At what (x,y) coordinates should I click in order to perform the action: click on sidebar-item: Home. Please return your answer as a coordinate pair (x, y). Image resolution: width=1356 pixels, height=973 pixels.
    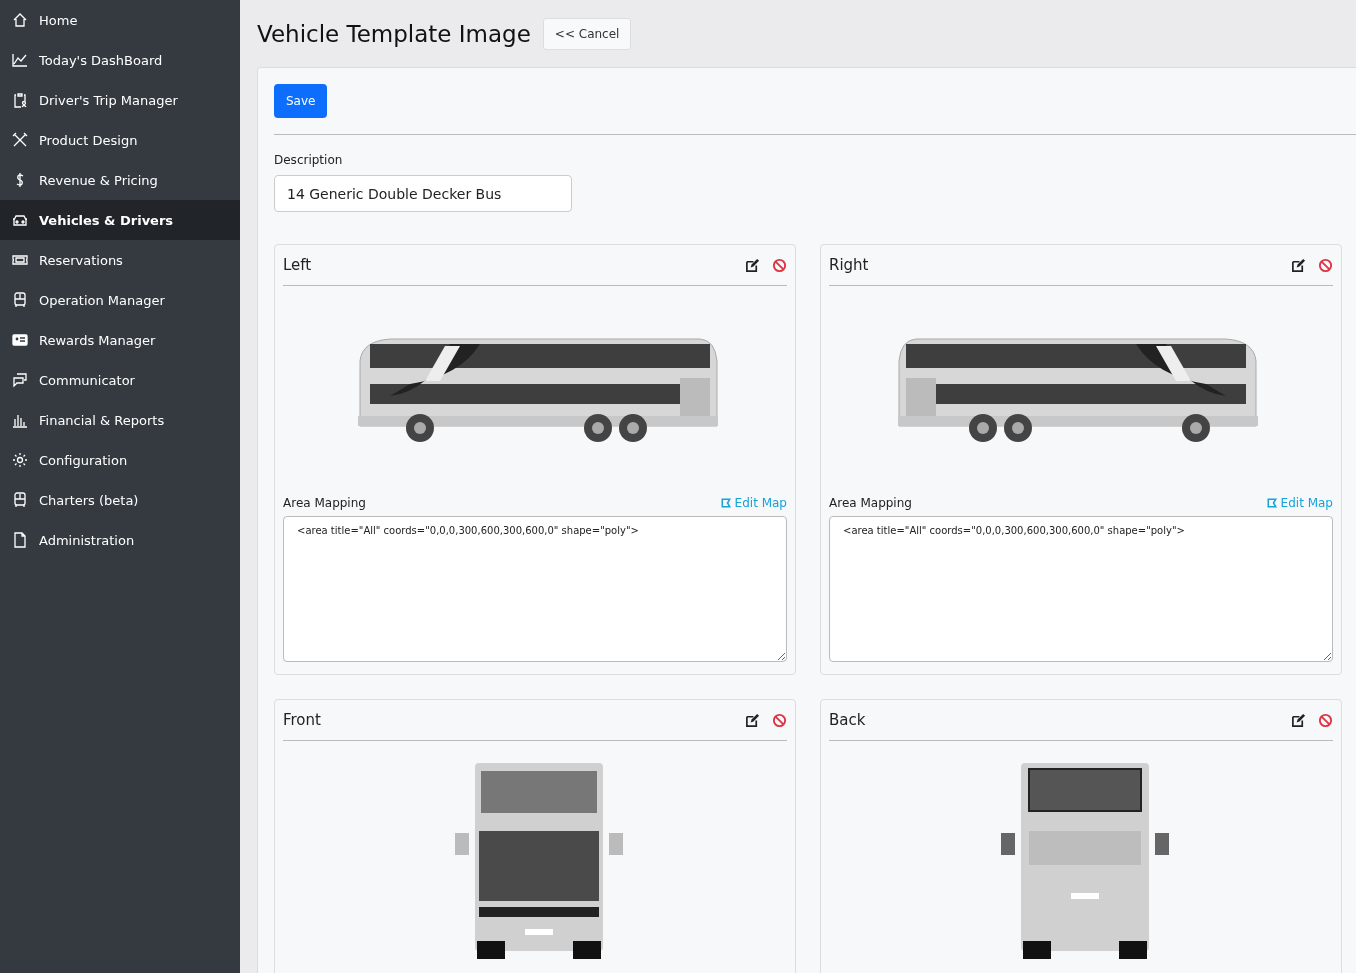
    Looking at the image, I should click on (120, 20).